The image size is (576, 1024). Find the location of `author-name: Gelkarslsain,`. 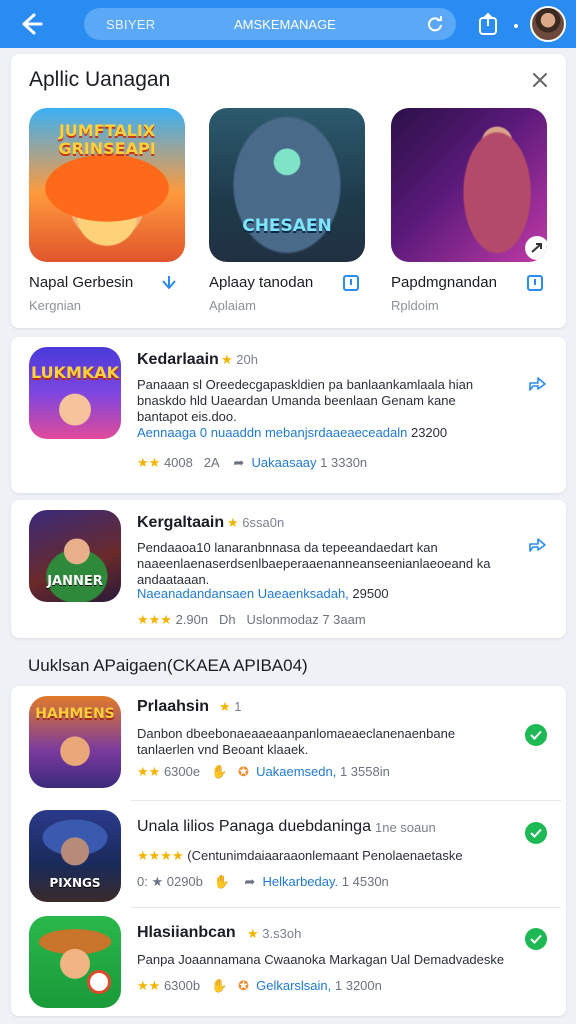

author-name: Gelkarslsain, is located at coordinates (293, 985).